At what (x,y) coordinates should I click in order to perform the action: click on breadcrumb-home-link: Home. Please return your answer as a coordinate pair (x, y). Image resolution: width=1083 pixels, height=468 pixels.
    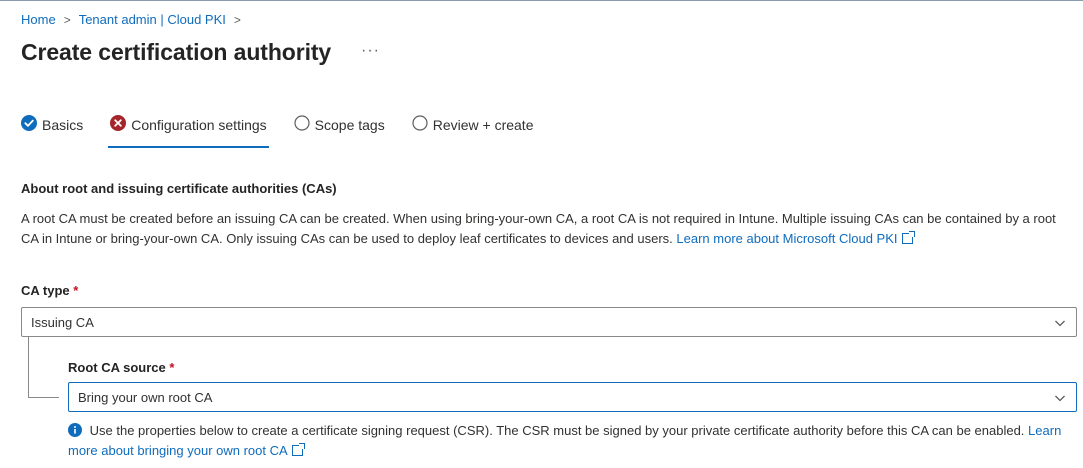
    Looking at the image, I should click on (38, 19).